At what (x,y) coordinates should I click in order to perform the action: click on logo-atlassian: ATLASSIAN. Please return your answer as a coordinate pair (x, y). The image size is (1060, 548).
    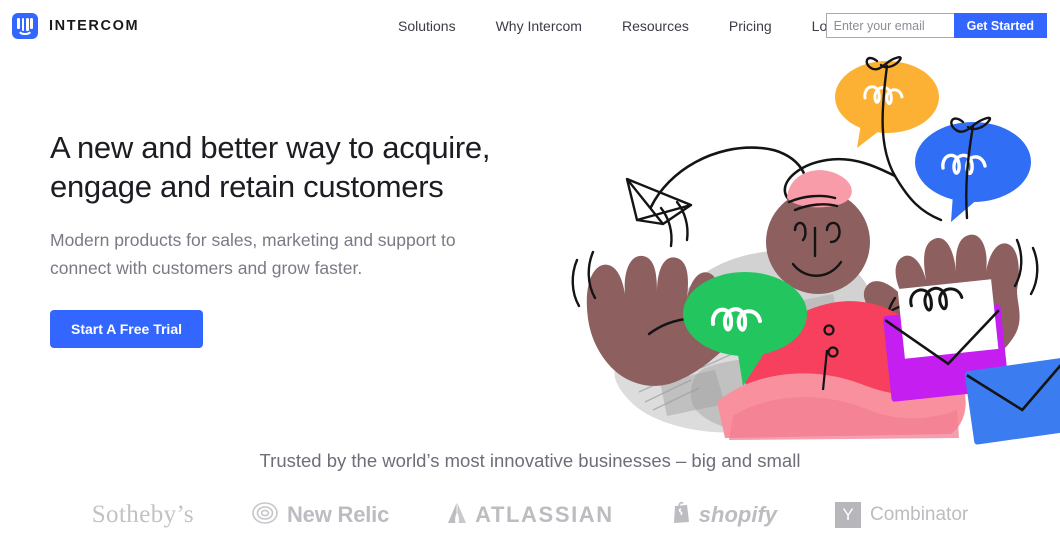
    Looking at the image, I should click on (530, 515).